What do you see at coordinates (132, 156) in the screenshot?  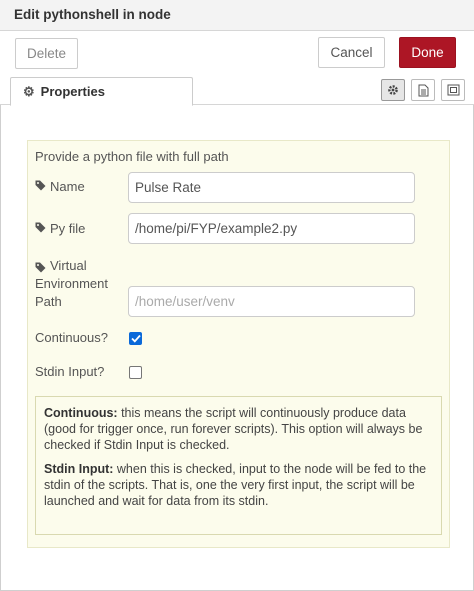 I see `intro-text: Provide a python file with full path` at bounding box center [132, 156].